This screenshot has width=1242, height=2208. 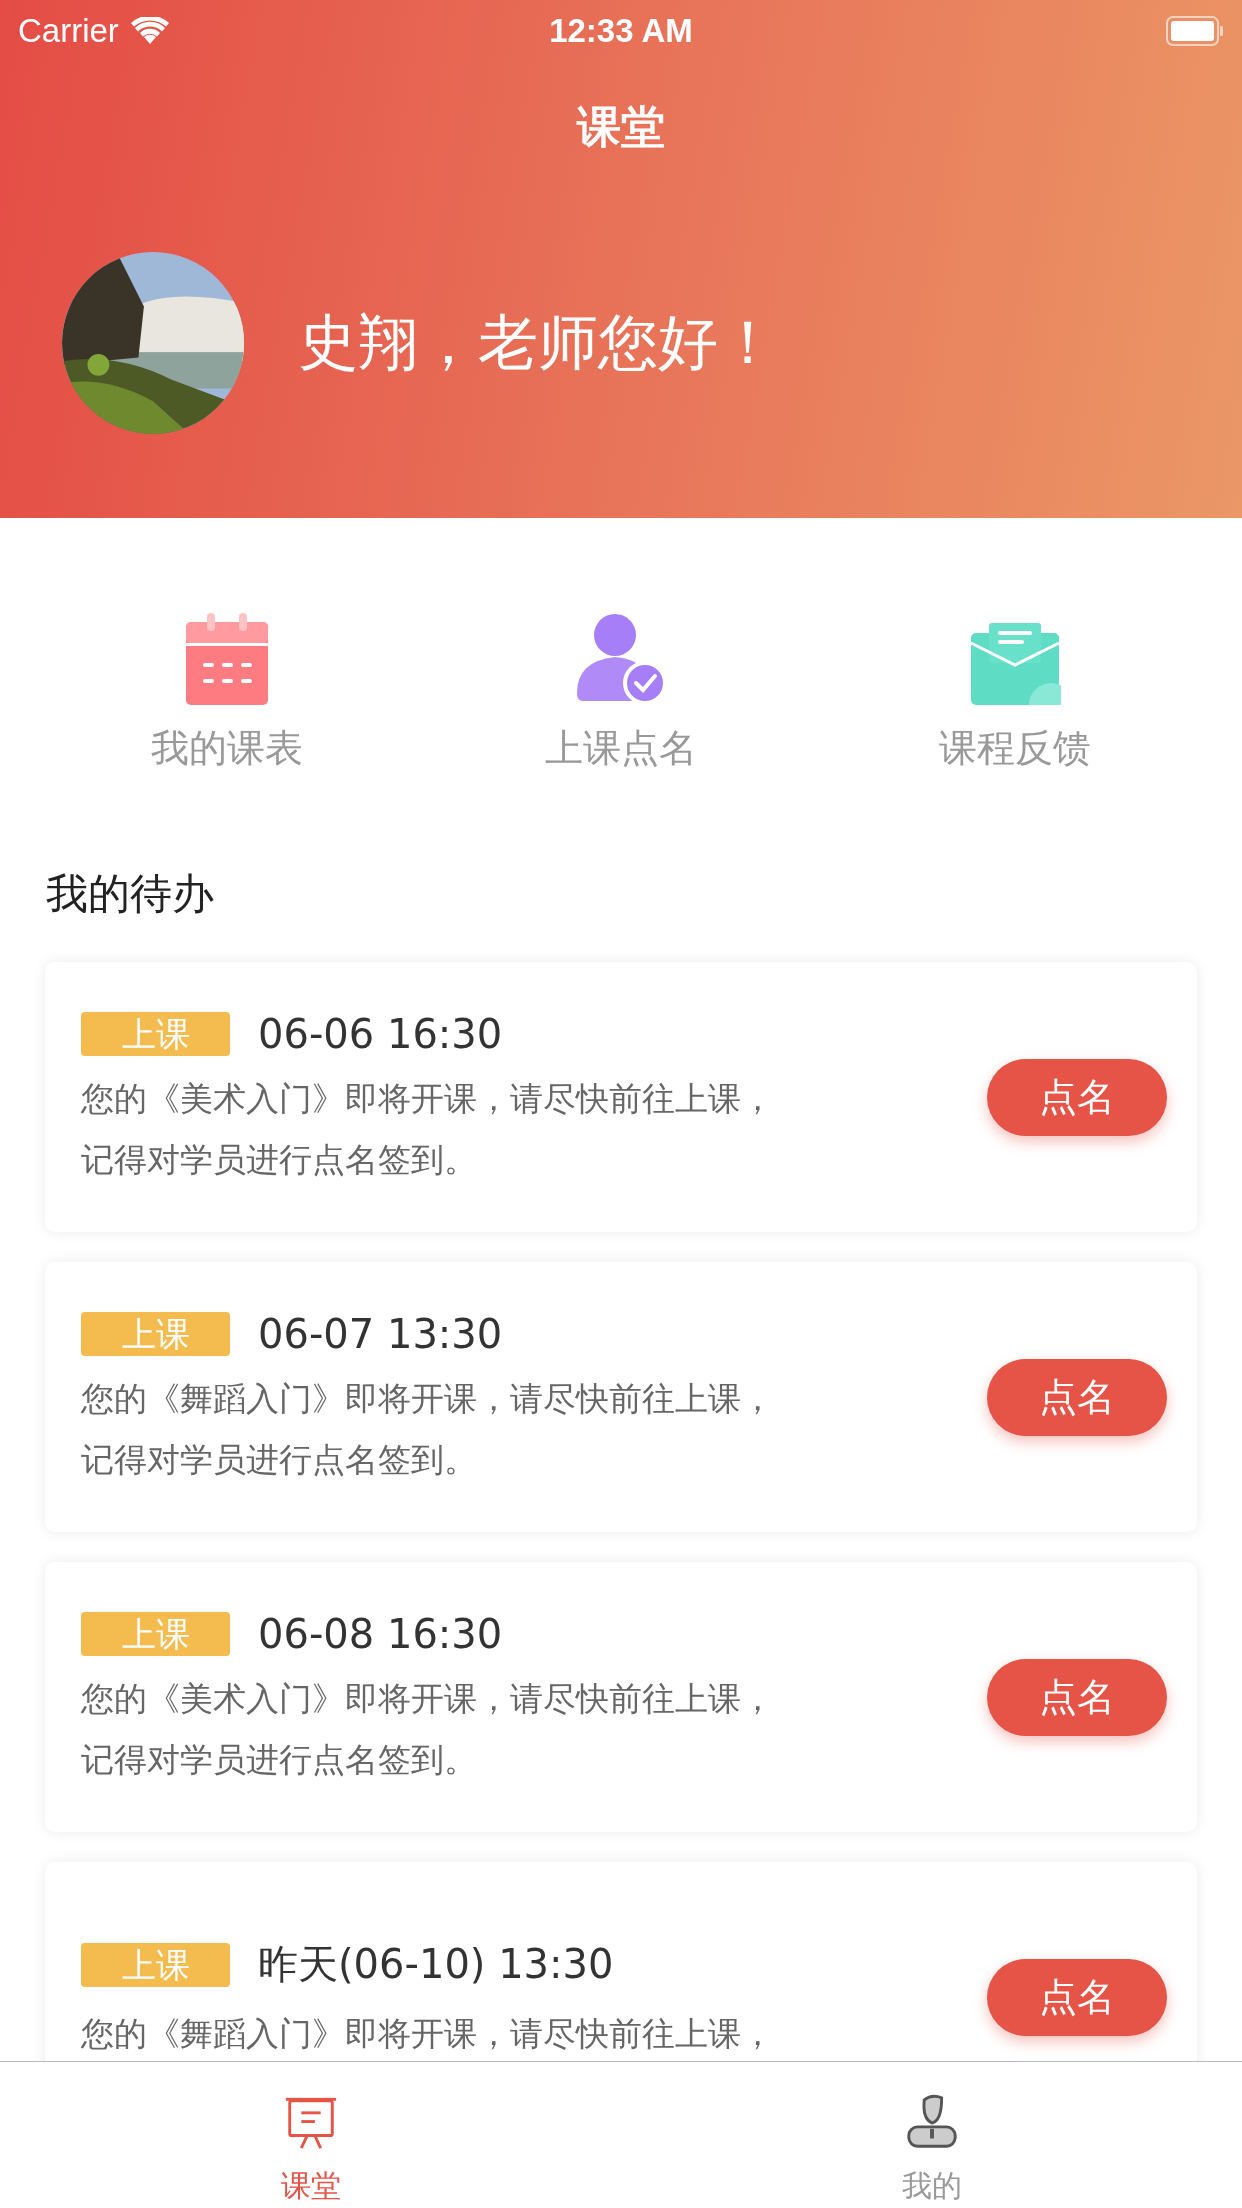 What do you see at coordinates (68, 31) in the screenshot?
I see `carrier-label: Carrier` at bounding box center [68, 31].